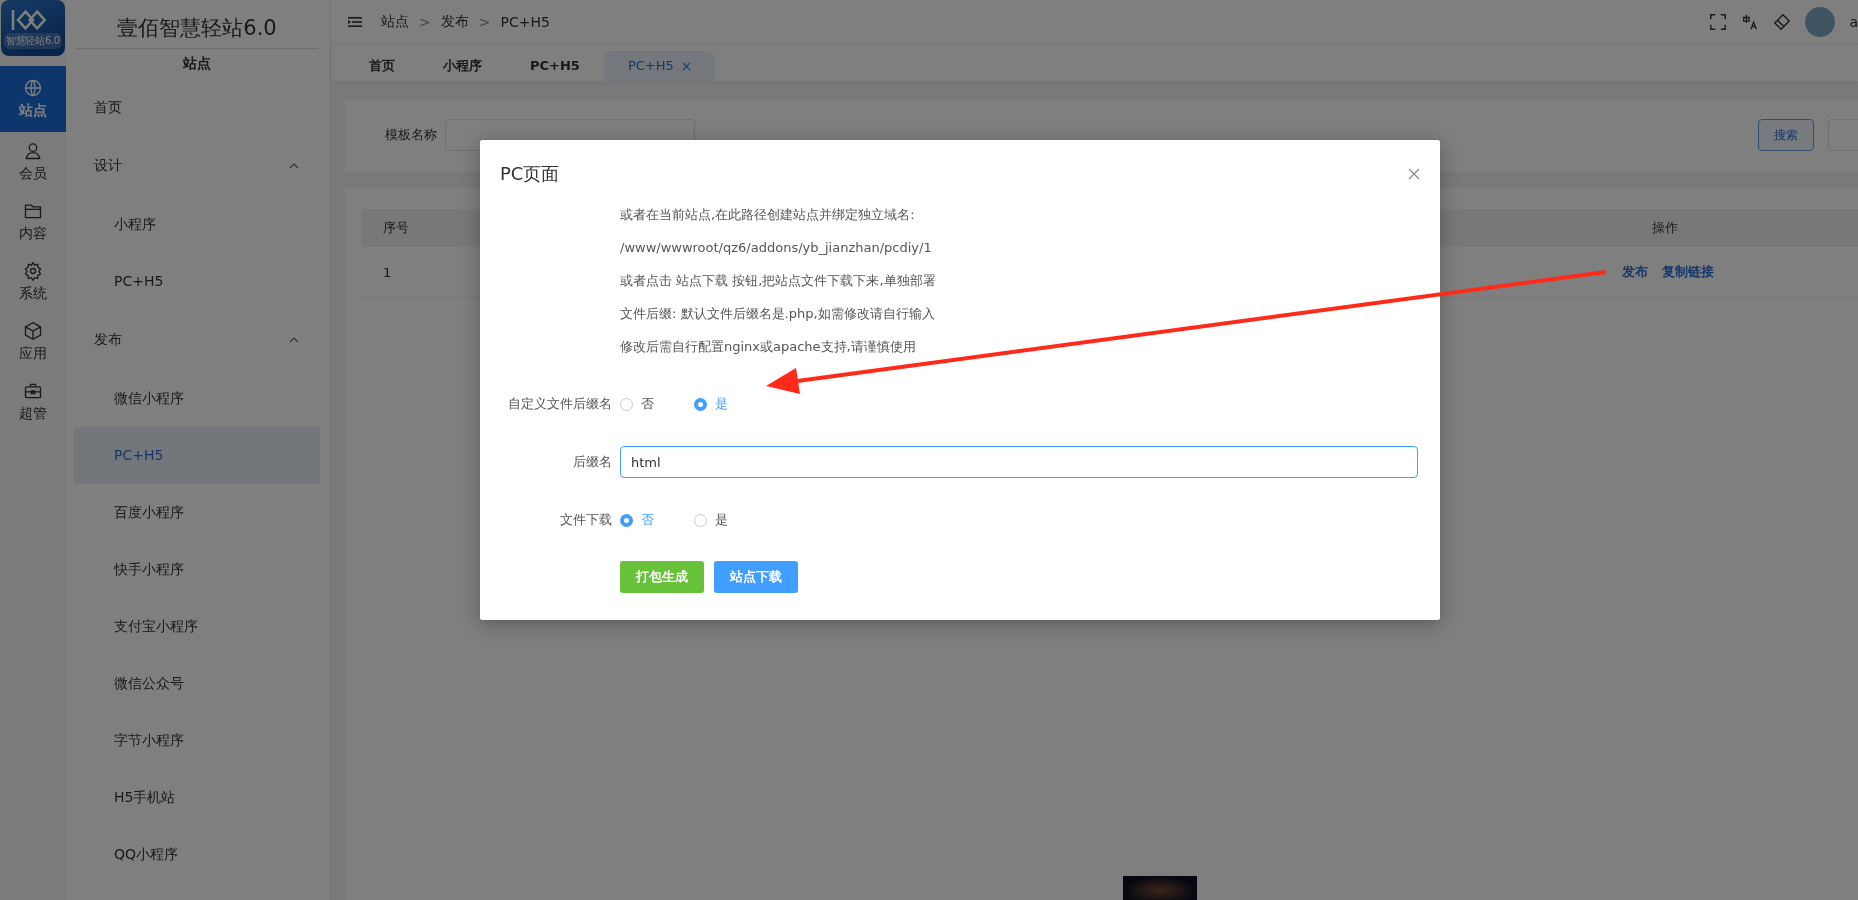  Describe the element at coordinates (1853, 22) in the screenshot. I see `user-name: a` at that location.